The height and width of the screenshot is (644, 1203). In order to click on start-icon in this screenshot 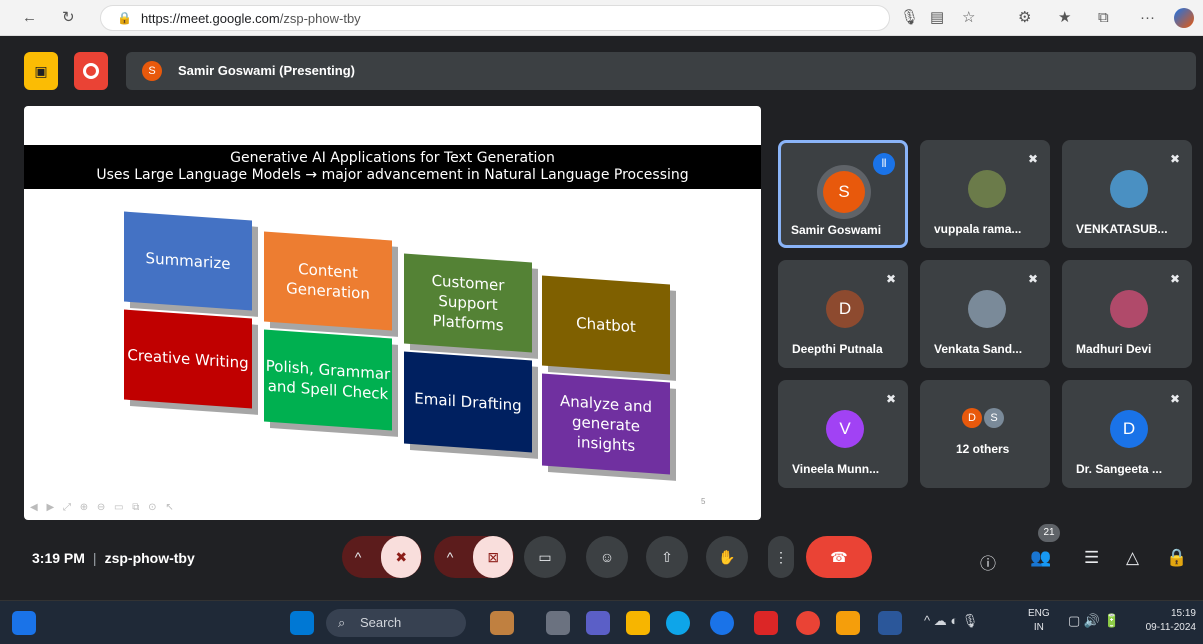, I will do `click(302, 623)`.